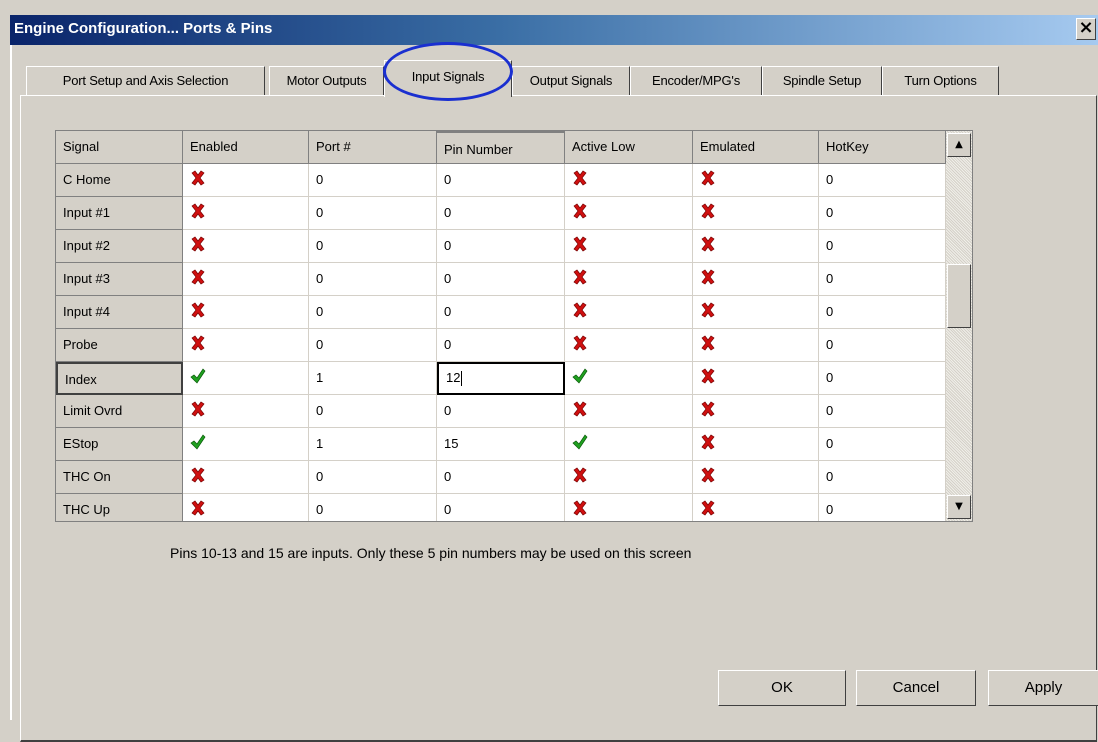 The height and width of the screenshot is (742, 1098). Describe the element at coordinates (959, 296) in the screenshot. I see `scroll-thumb` at that location.